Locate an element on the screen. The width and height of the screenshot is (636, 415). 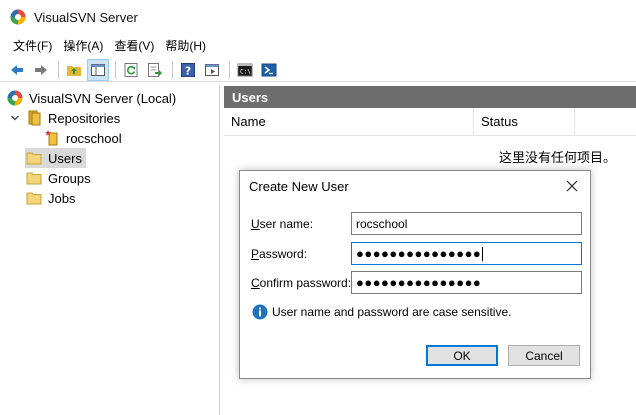
refresh-icon is located at coordinates (131, 69).